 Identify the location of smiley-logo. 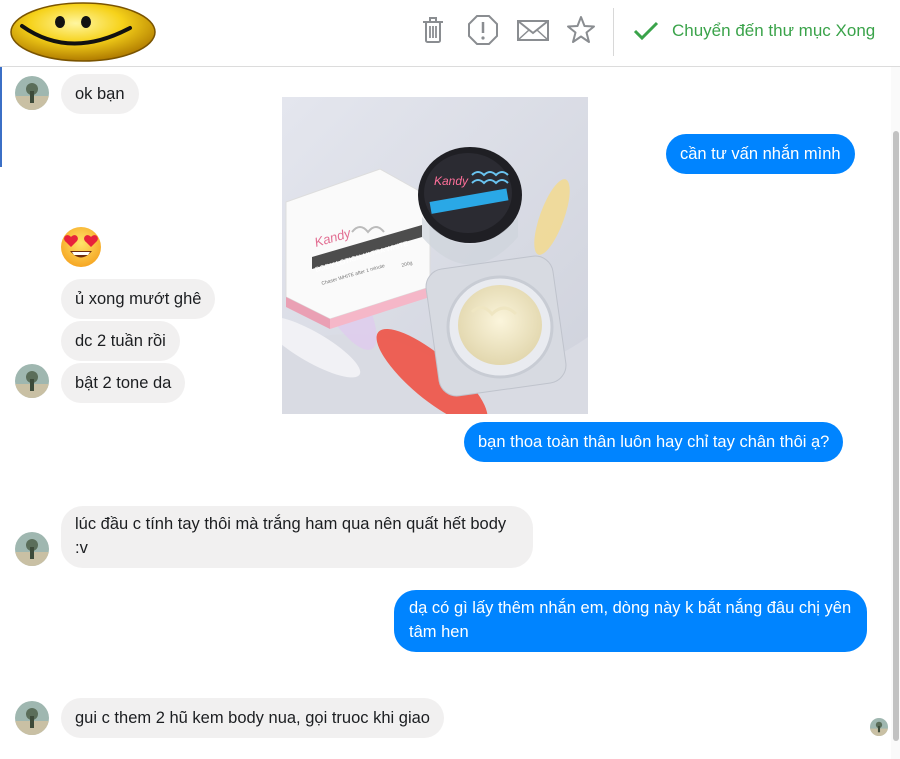
(83, 32).